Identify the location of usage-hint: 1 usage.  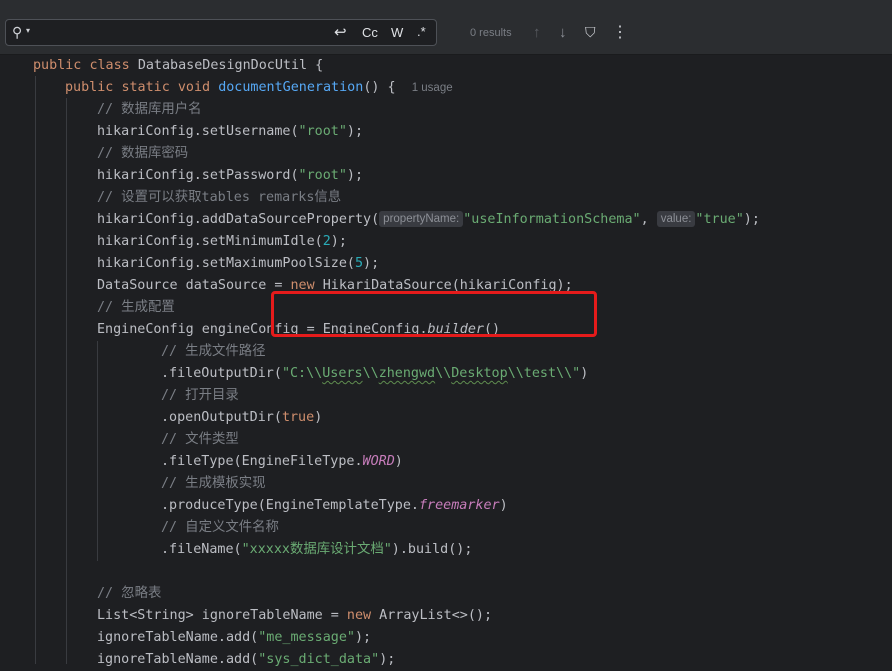
(432, 88).